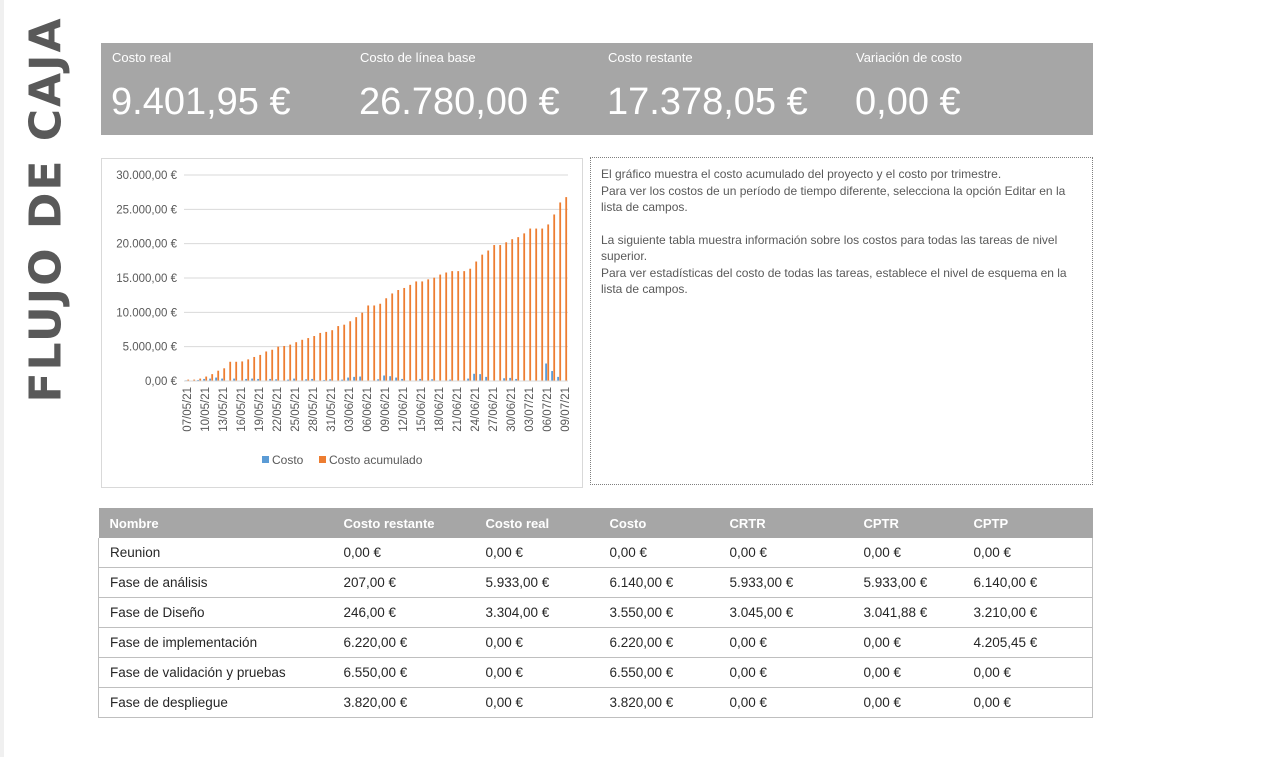 The image size is (1275, 757). I want to click on page-title: FLUJO DE CAJA, so click(46, 209).